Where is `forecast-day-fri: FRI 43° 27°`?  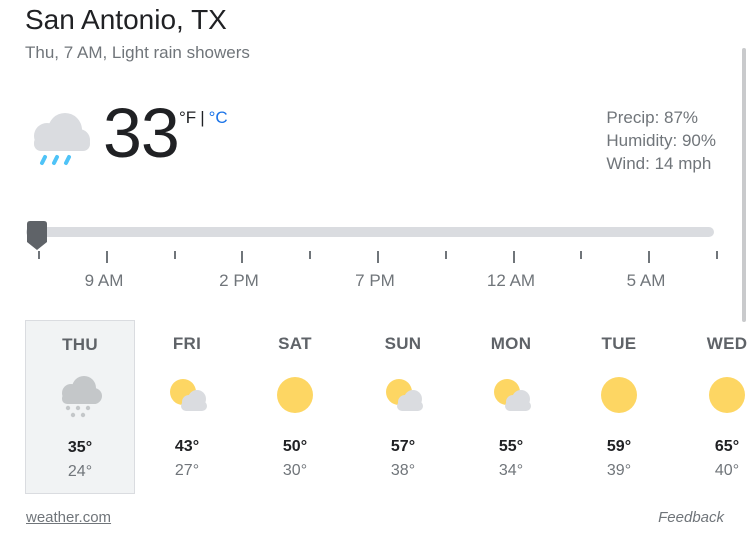 forecast-day-fri: FRI 43° 27° is located at coordinates (187, 407).